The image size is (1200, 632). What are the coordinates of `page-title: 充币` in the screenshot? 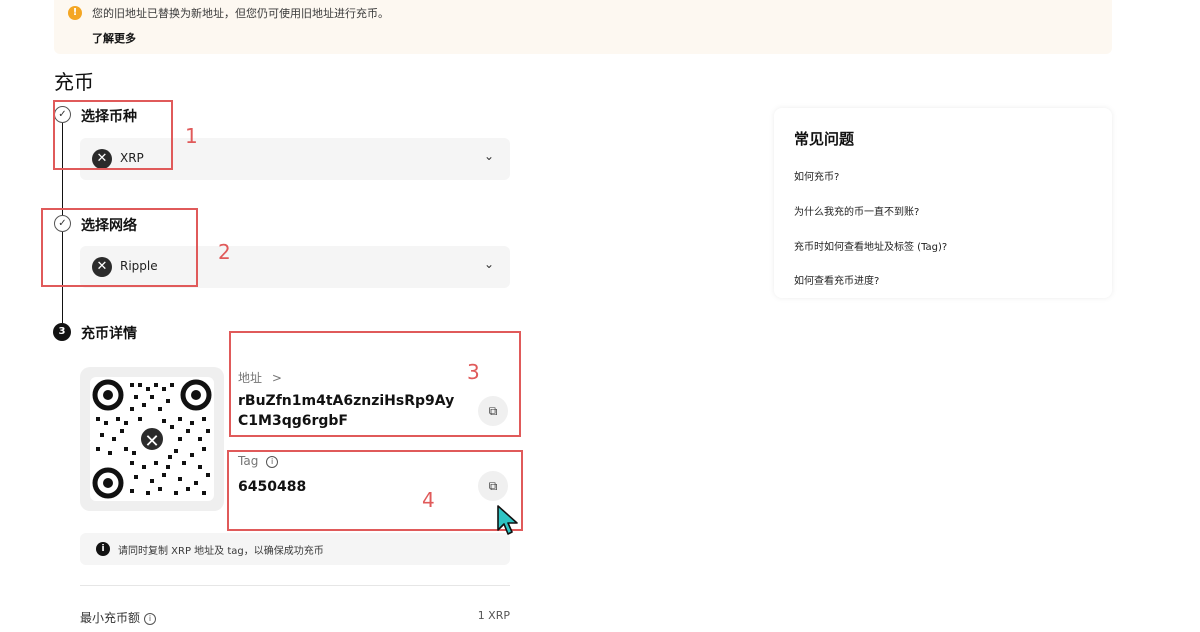 It's located at (74, 82).